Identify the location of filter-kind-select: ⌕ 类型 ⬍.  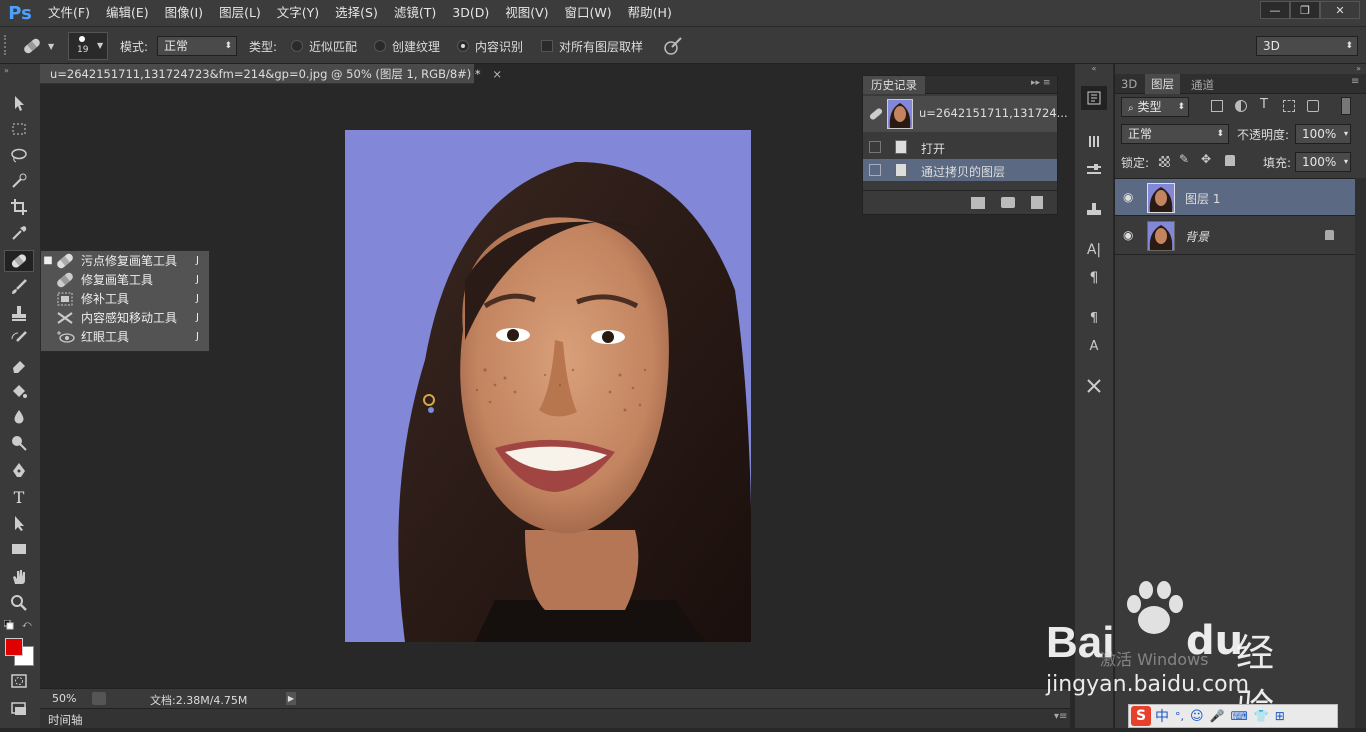
(1155, 107).